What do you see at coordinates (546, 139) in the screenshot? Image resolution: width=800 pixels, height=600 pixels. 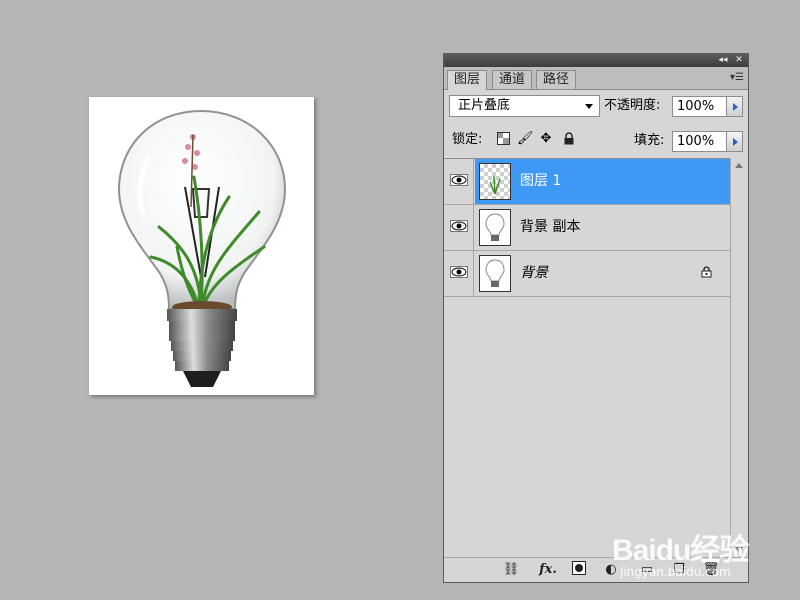 I see `lock-position-icon: ✥` at bounding box center [546, 139].